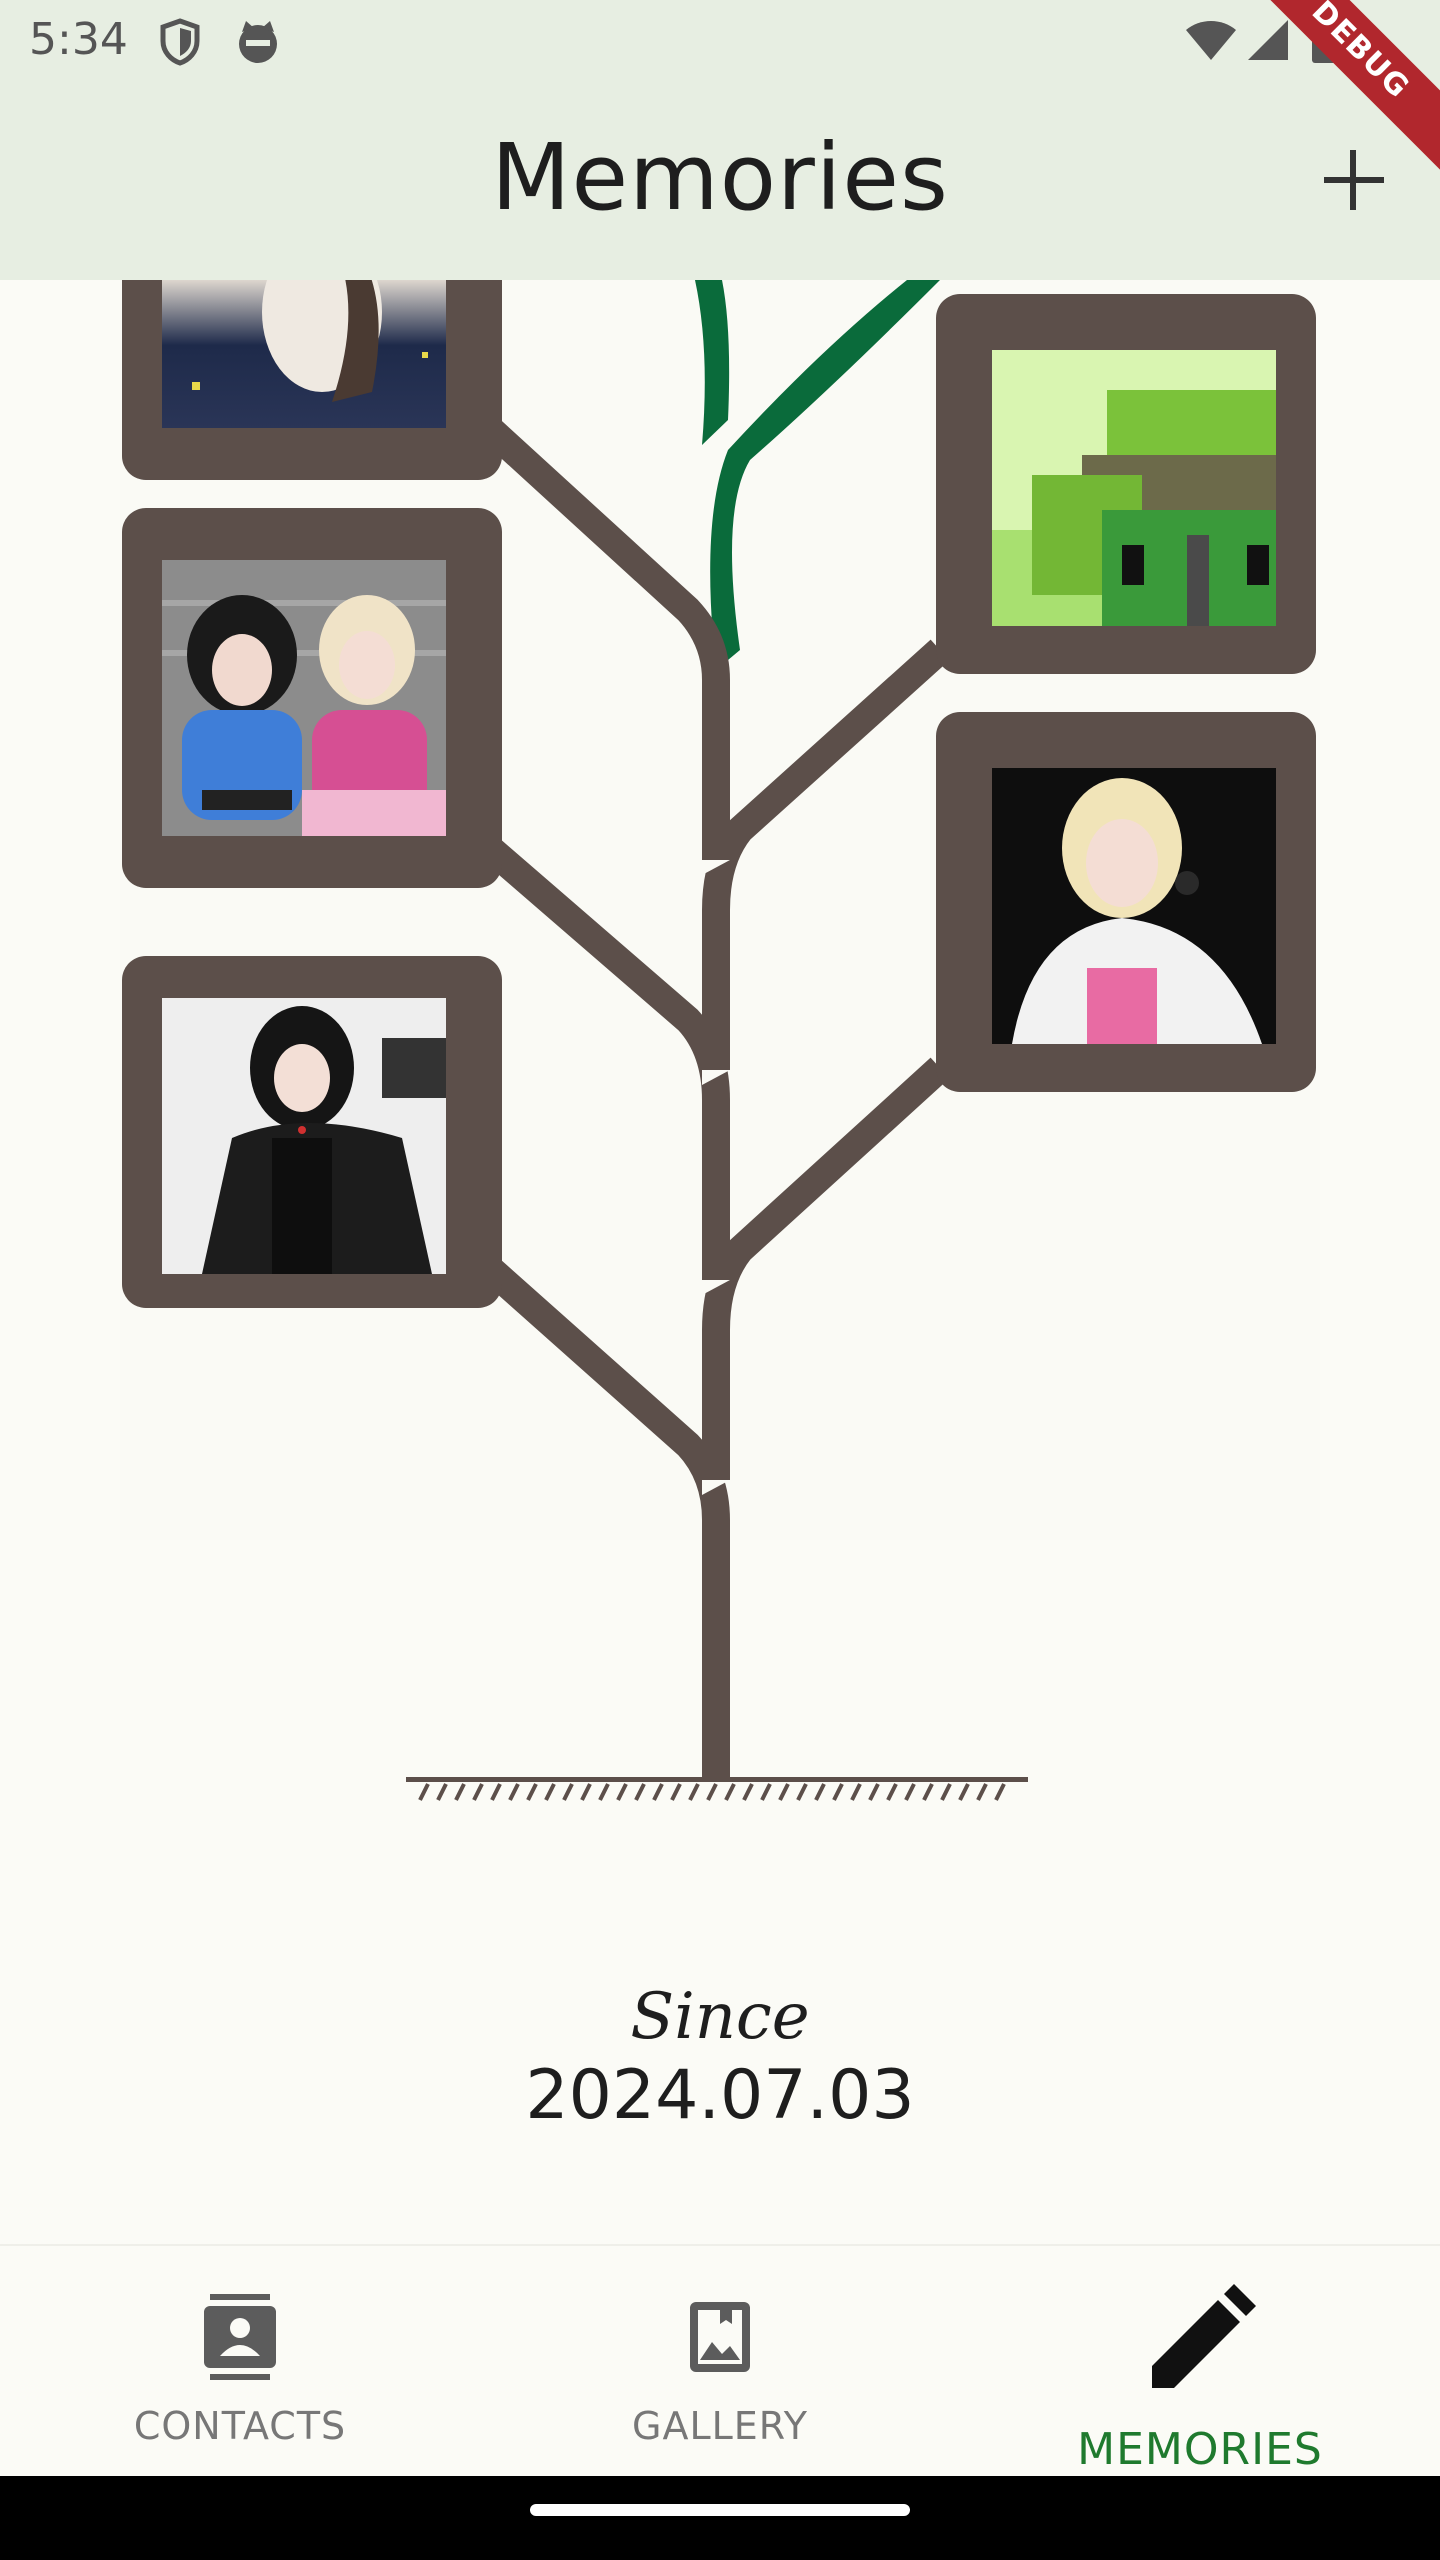 This screenshot has height=2560, width=1440. I want to click on photo-middle-left, so click(304, 698).